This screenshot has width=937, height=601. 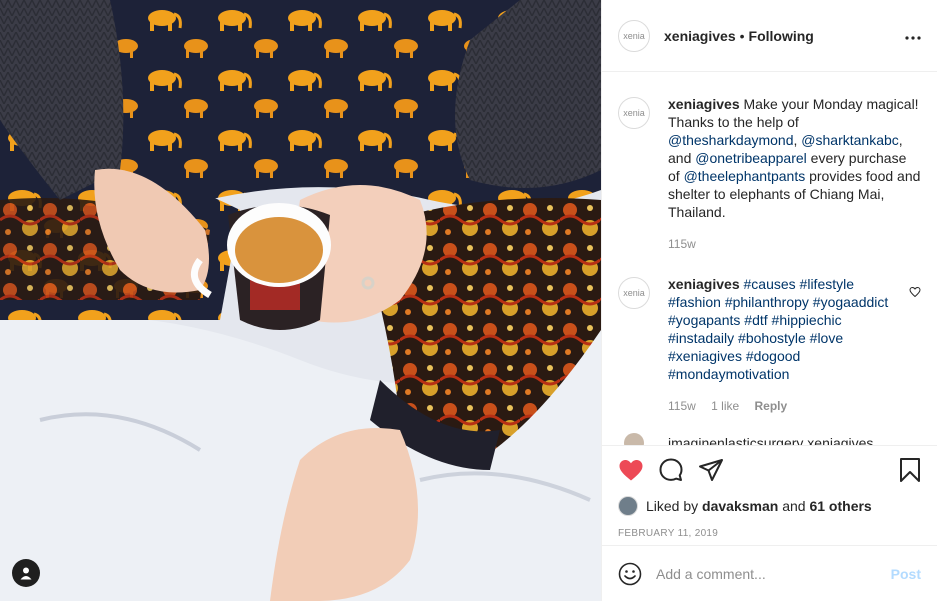 What do you see at coordinates (728, 374) in the screenshot?
I see `hashtag-link: #mondaymotivation` at bounding box center [728, 374].